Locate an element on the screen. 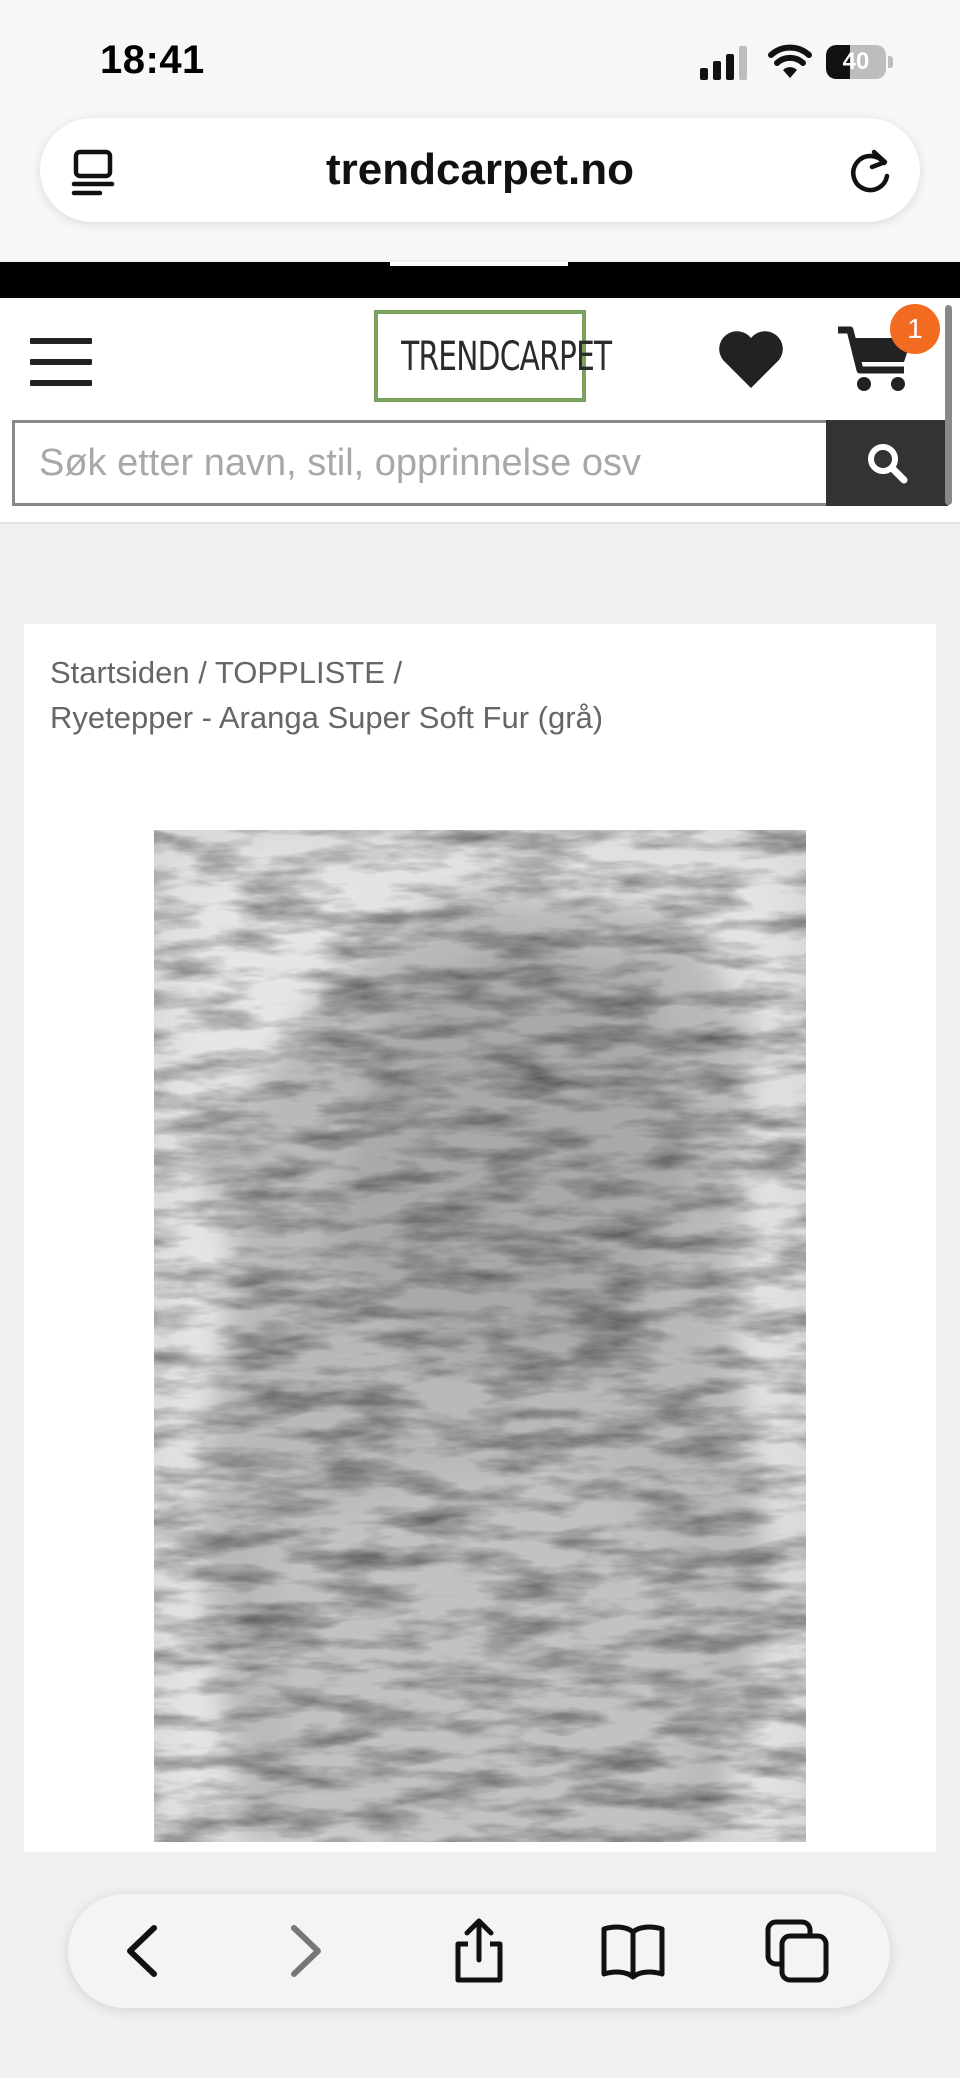 This screenshot has height=2078, width=960. heart-icon is located at coordinates (751, 359).